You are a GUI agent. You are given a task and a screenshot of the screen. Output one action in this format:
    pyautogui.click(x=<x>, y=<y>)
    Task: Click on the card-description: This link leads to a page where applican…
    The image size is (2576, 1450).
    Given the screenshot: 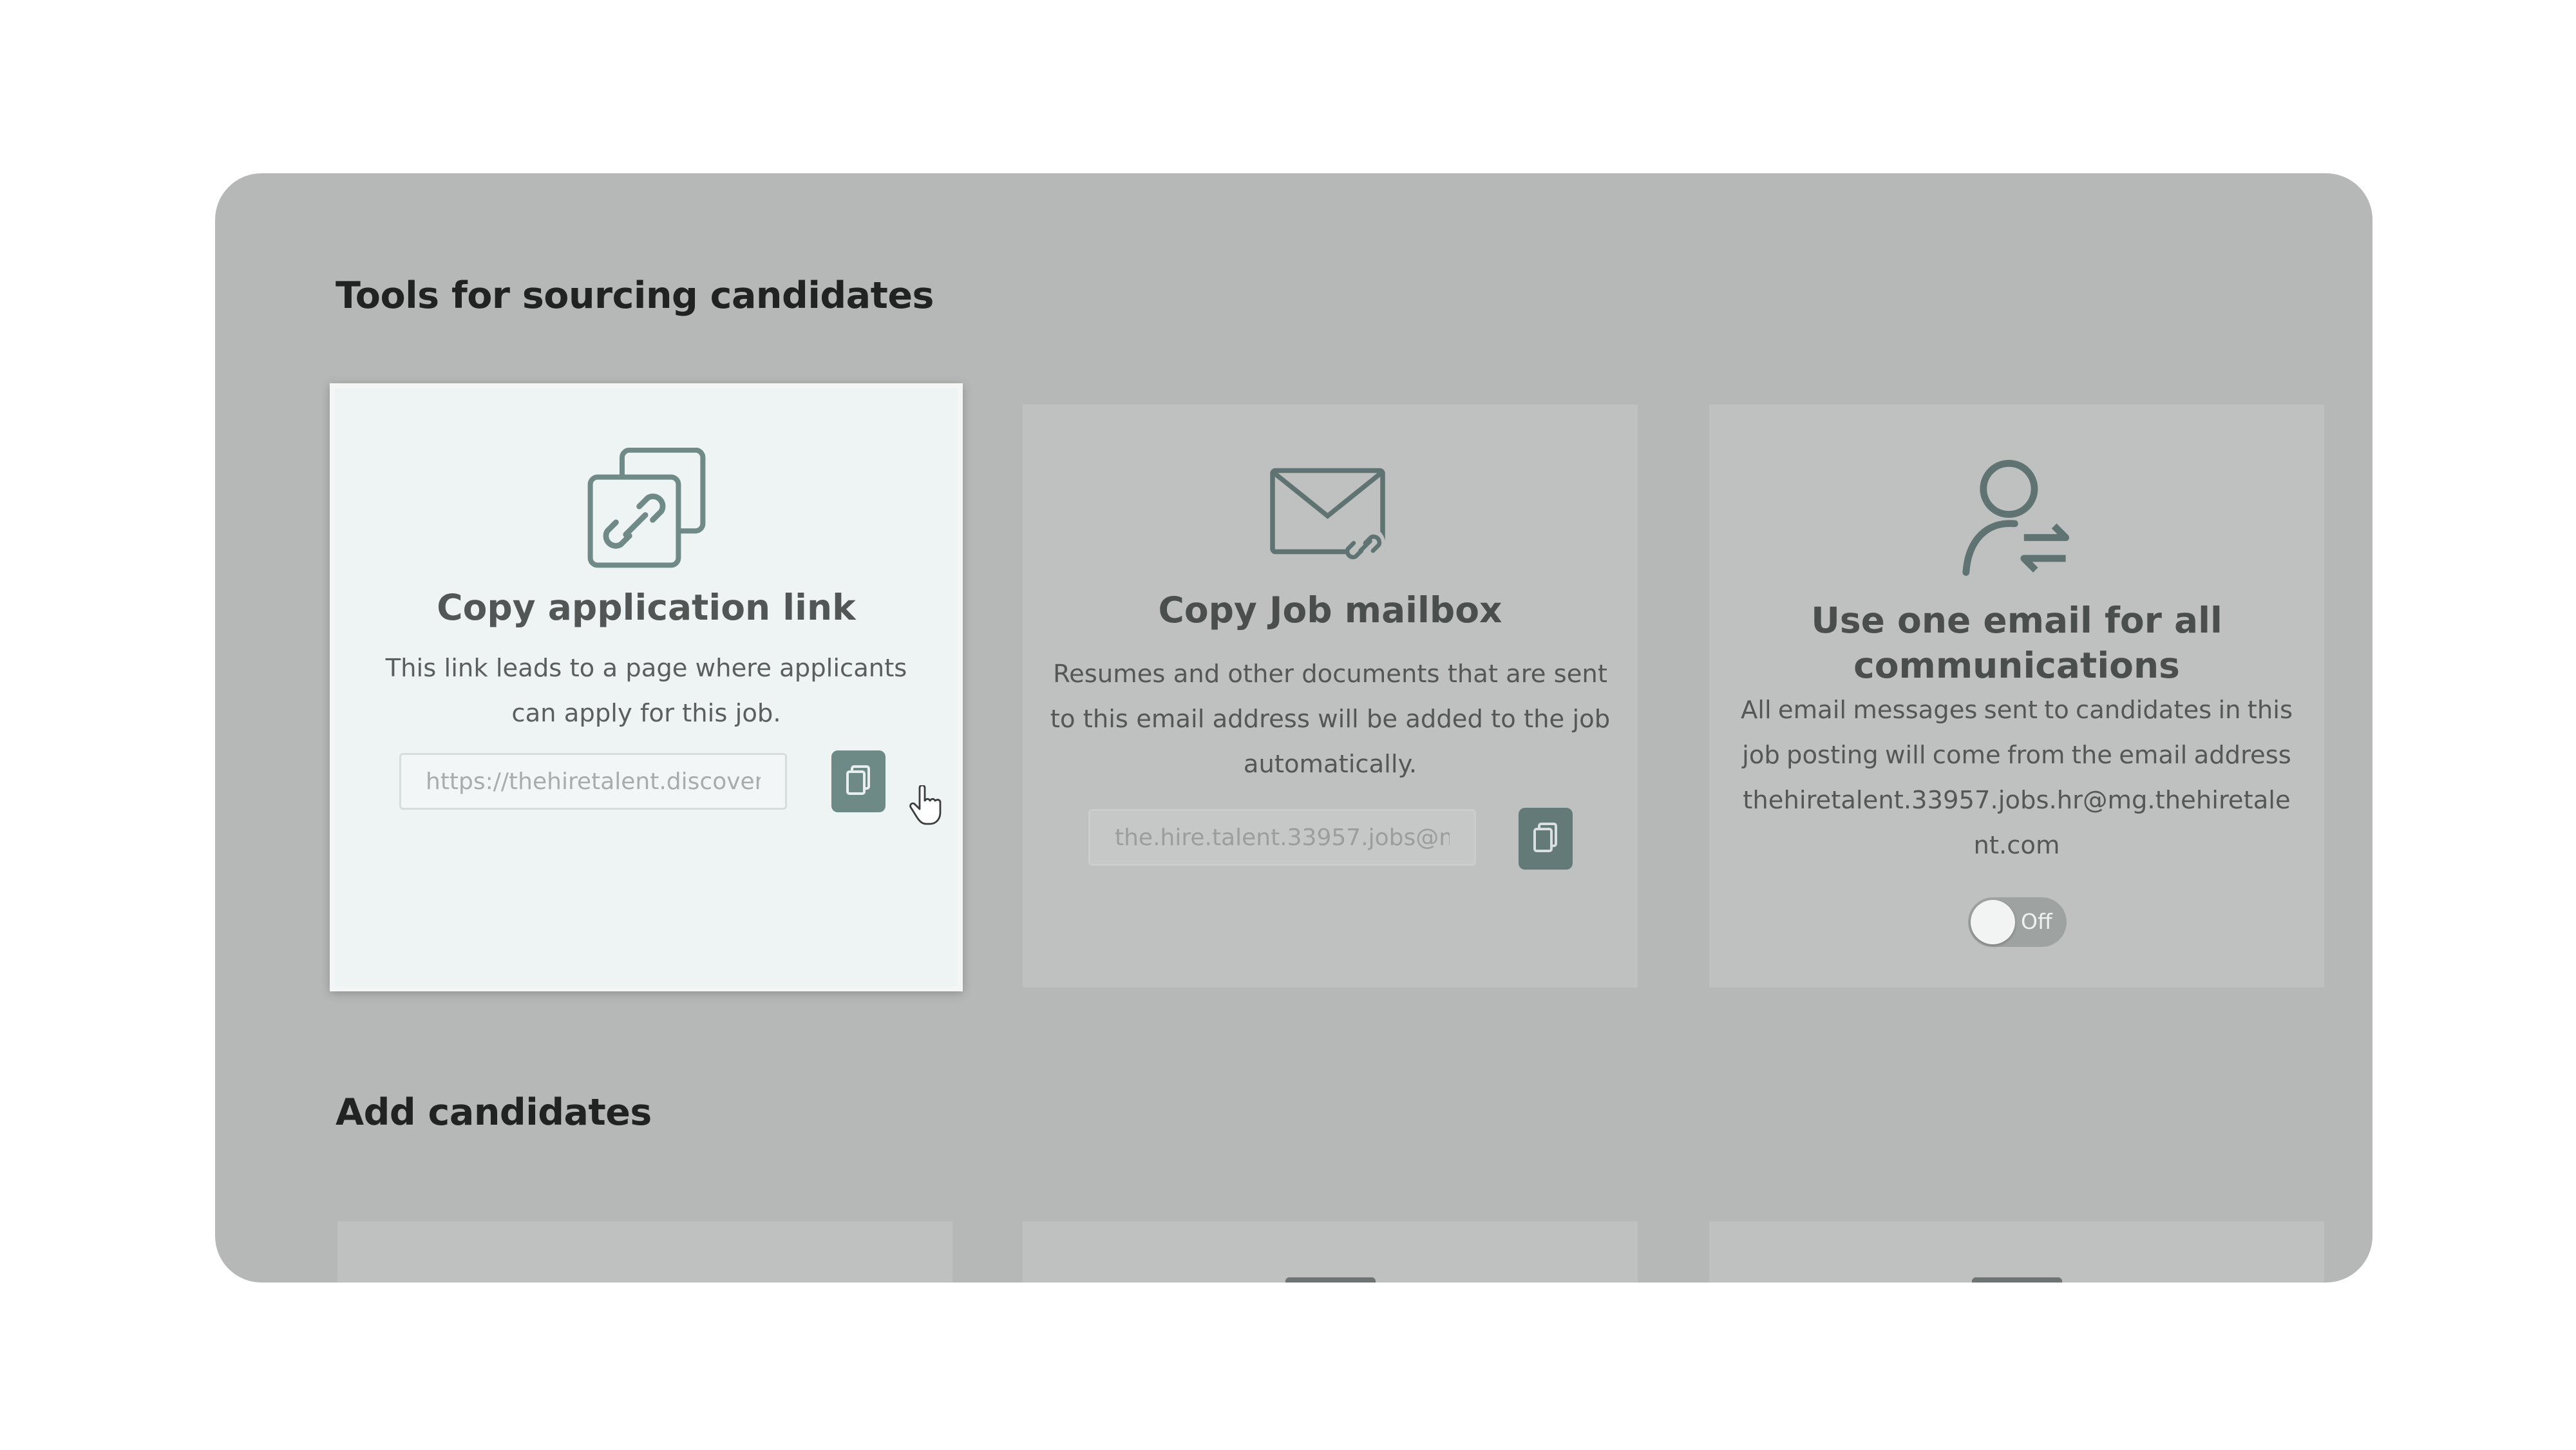 What is the action you would take?
    pyautogui.click(x=646, y=691)
    